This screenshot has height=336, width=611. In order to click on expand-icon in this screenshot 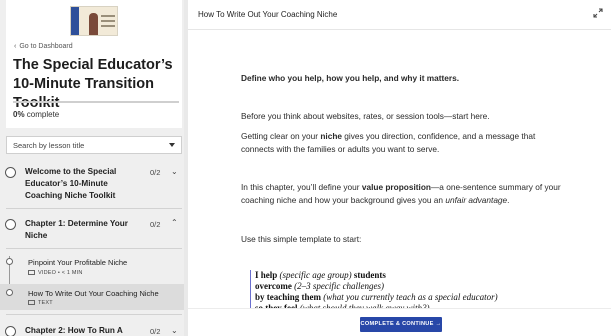, I will do `click(598, 13)`.